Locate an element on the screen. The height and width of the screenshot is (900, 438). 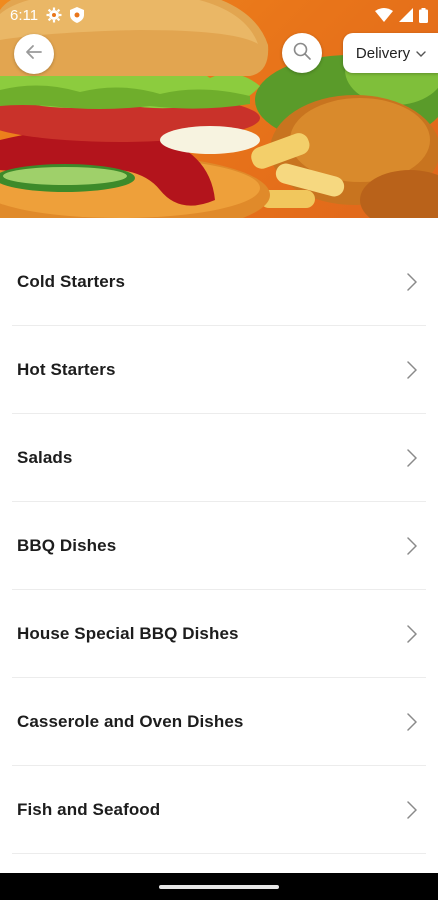
status-time: 6:11 is located at coordinates (24, 15).